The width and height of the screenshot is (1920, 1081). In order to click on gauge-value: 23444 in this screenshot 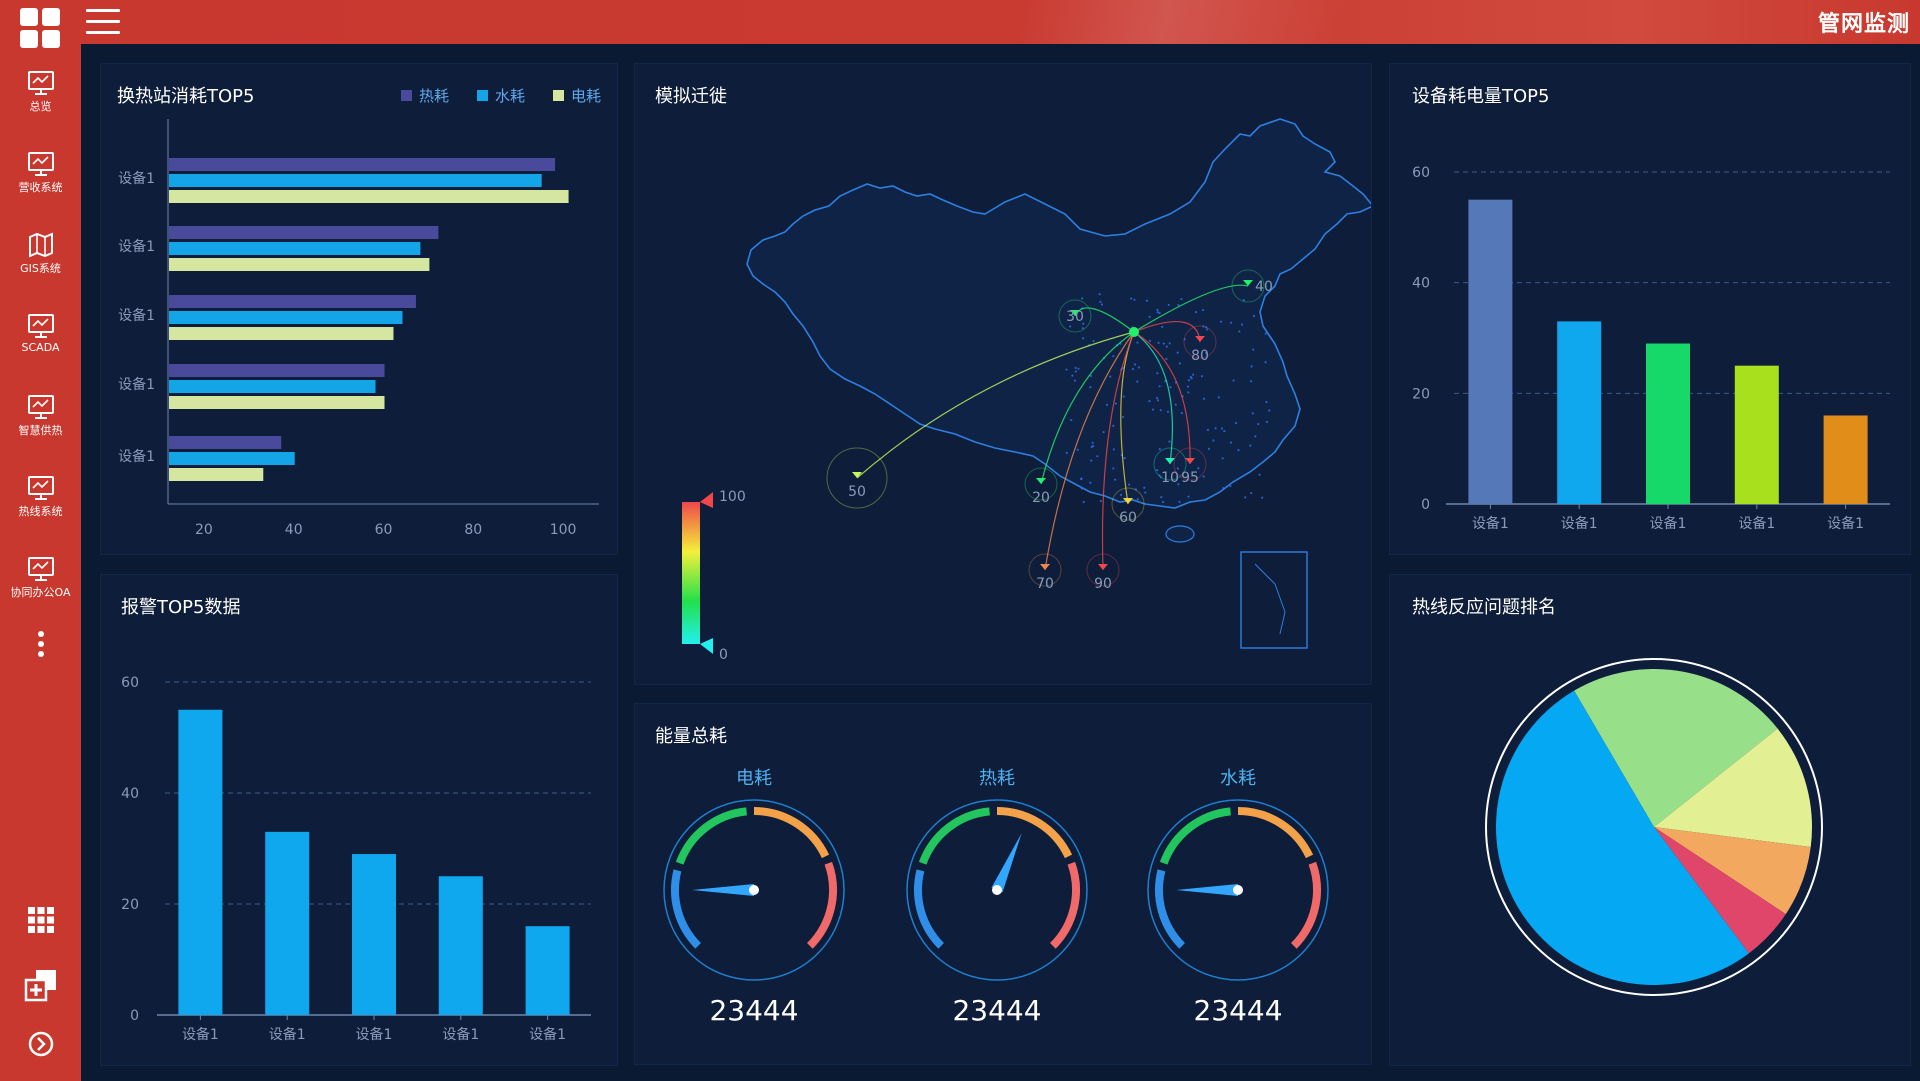, I will do `click(997, 1010)`.